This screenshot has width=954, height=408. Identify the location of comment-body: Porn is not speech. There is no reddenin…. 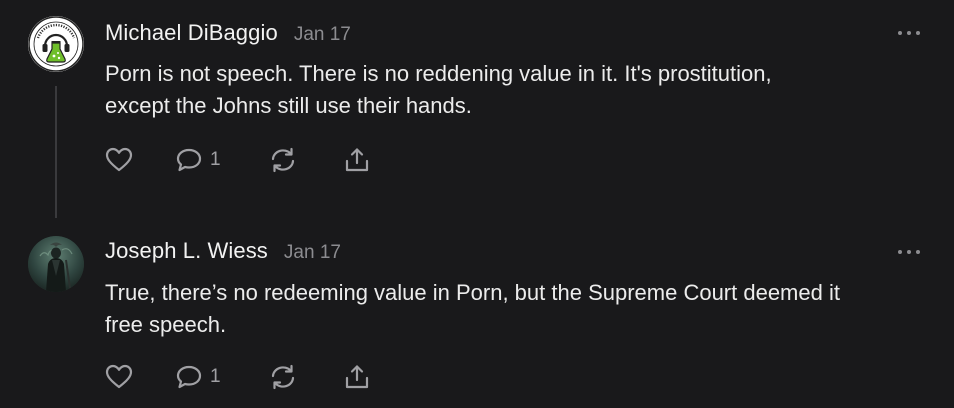
(515, 90).